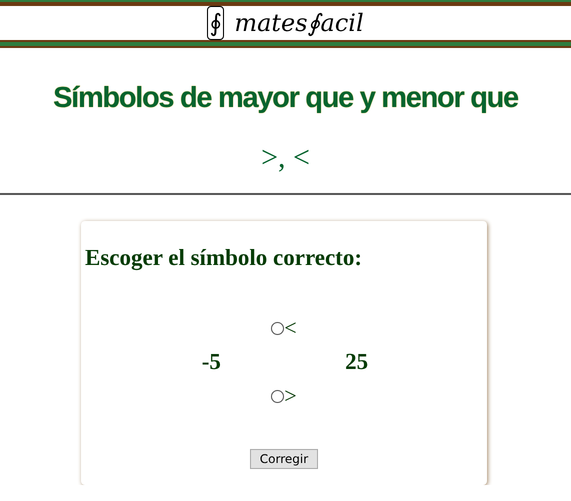 This screenshot has height=501, width=571. I want to click on radio-option: <, so click(284, 328).